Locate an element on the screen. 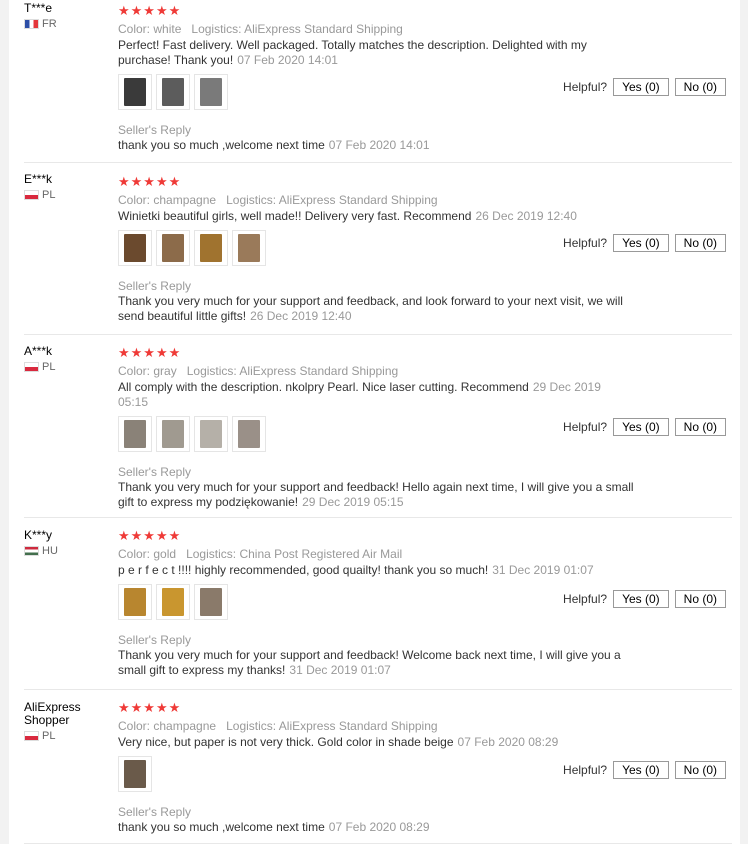 The width and height of the screenshot is (748, 844). right-gutter is located at coordinates (744, 422).